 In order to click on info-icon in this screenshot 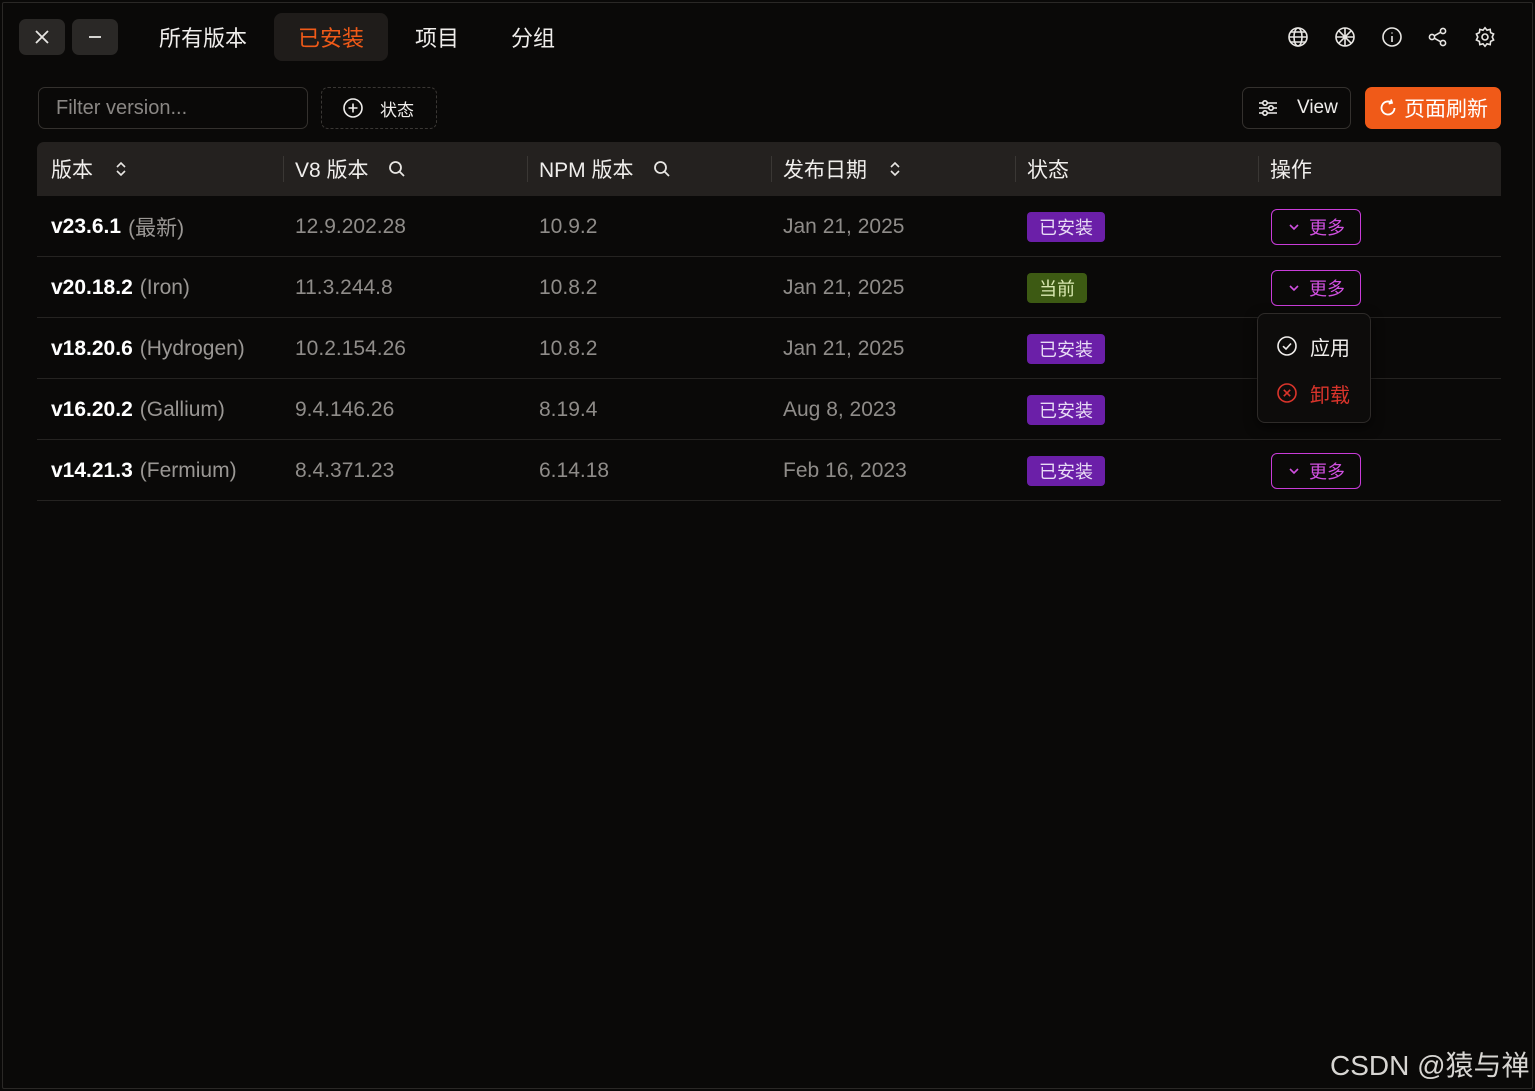, I will do `click(1392, 37)`.